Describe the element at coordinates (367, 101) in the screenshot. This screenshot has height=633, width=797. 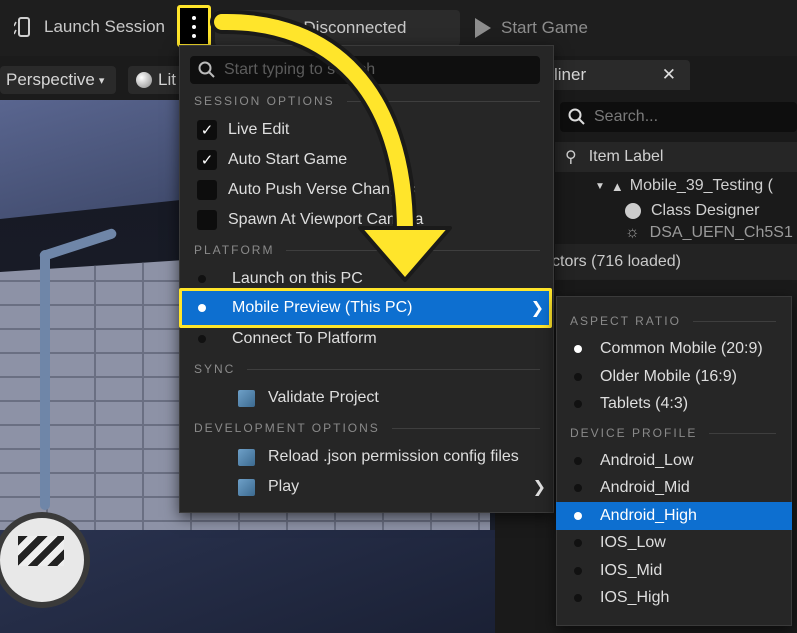
I see `section-header-session-options: SESSION OPTIONS` at that location.